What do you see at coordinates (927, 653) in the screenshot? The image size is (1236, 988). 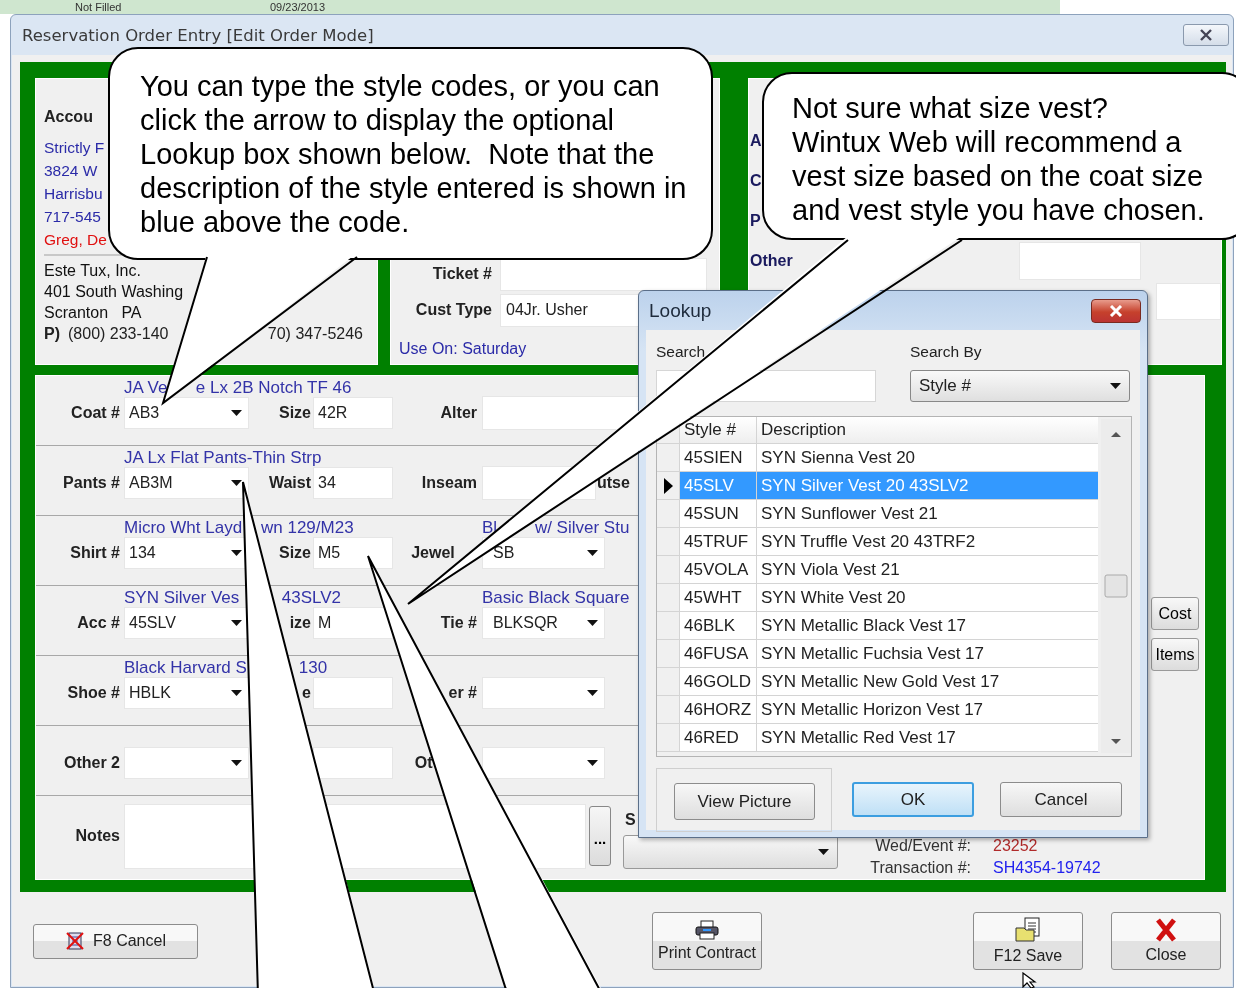 I see `table-cell: SYN Metallic Fuchsia Vest 17` at bounding box center [927, 653].